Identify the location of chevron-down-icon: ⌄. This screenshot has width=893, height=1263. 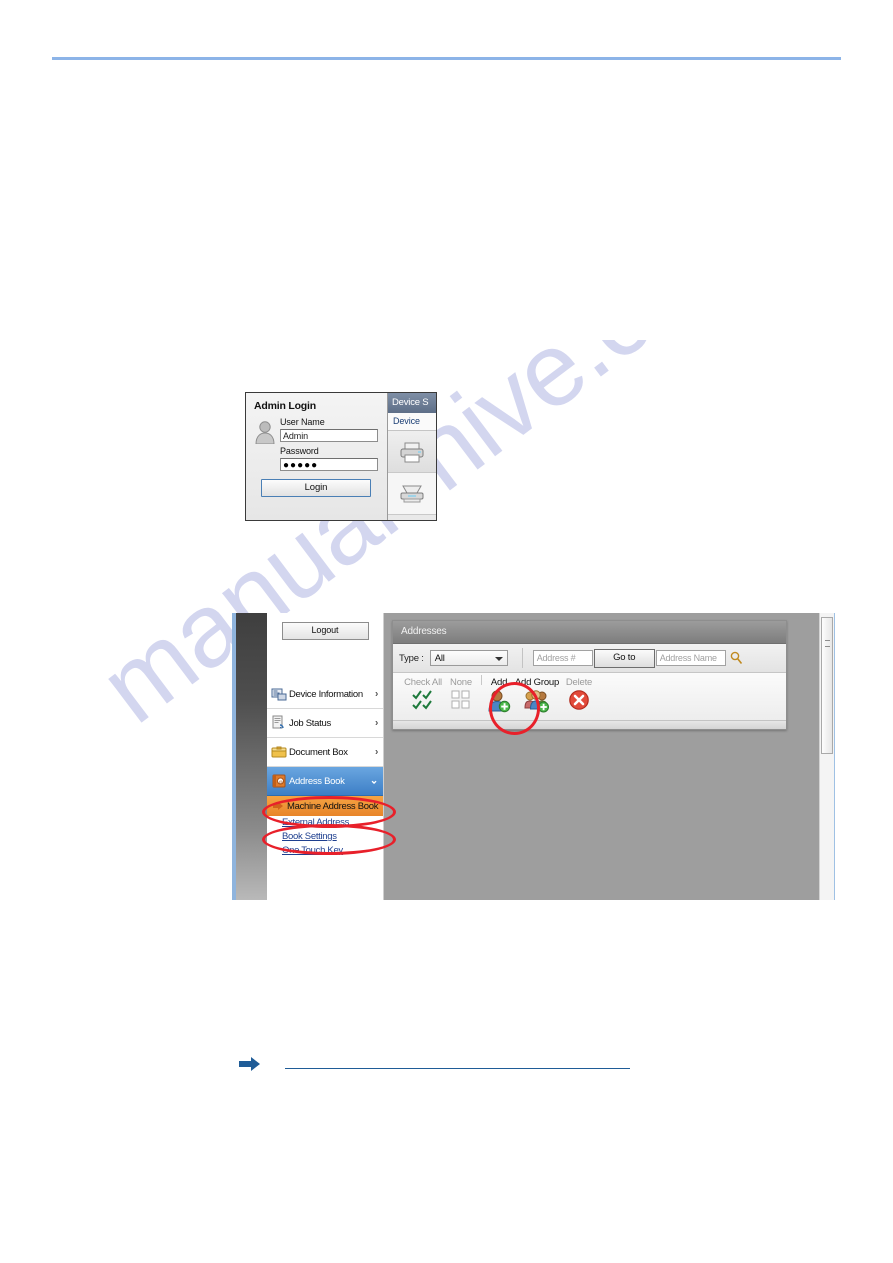
(373, 781).